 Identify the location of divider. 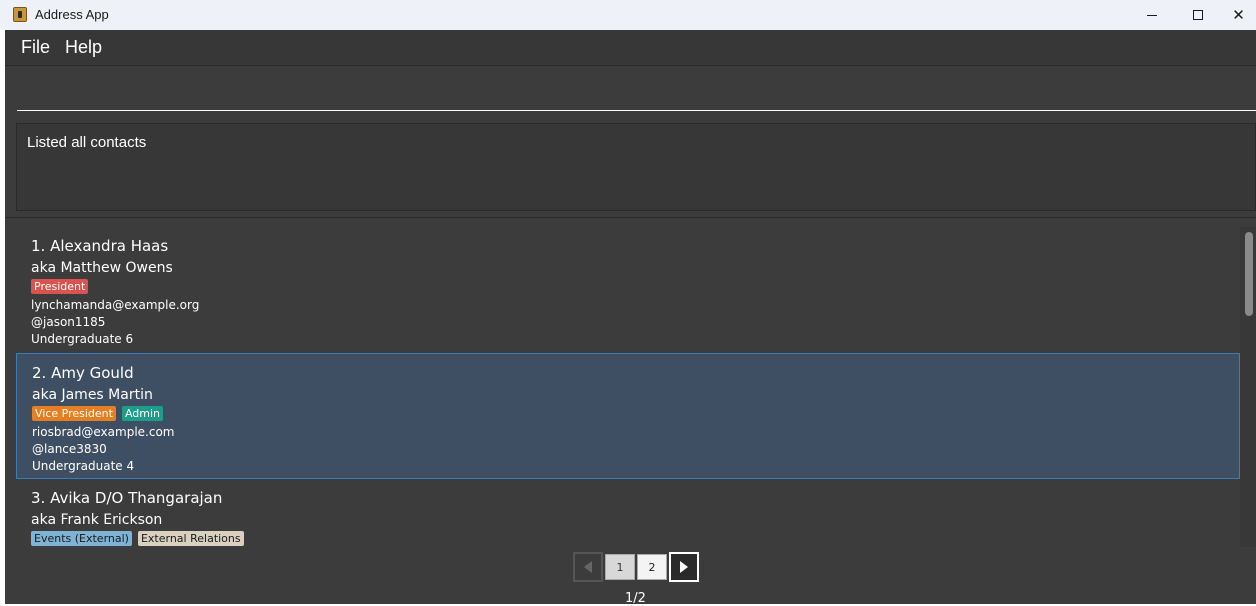
(630, 217).